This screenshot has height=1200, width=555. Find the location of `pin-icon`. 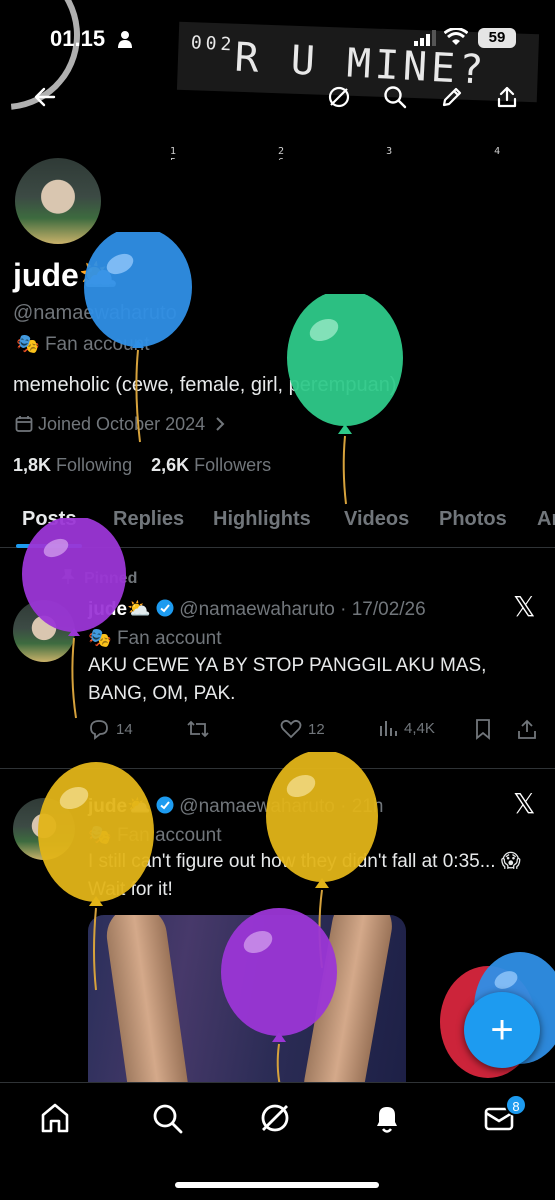

pin-icon is located at coordinates (68, 576).